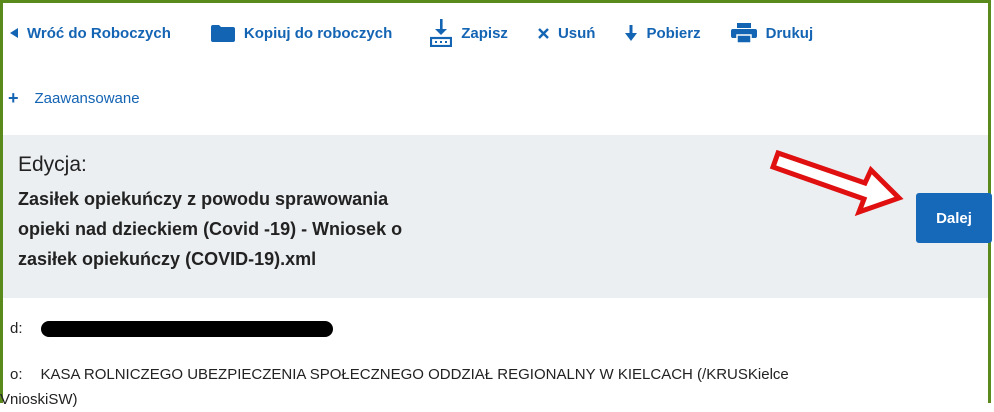 The image size is (994, 412). Describe the element at coordinates (441, 33) in the screenshot. I see `save-download-tray-icon` at that location.